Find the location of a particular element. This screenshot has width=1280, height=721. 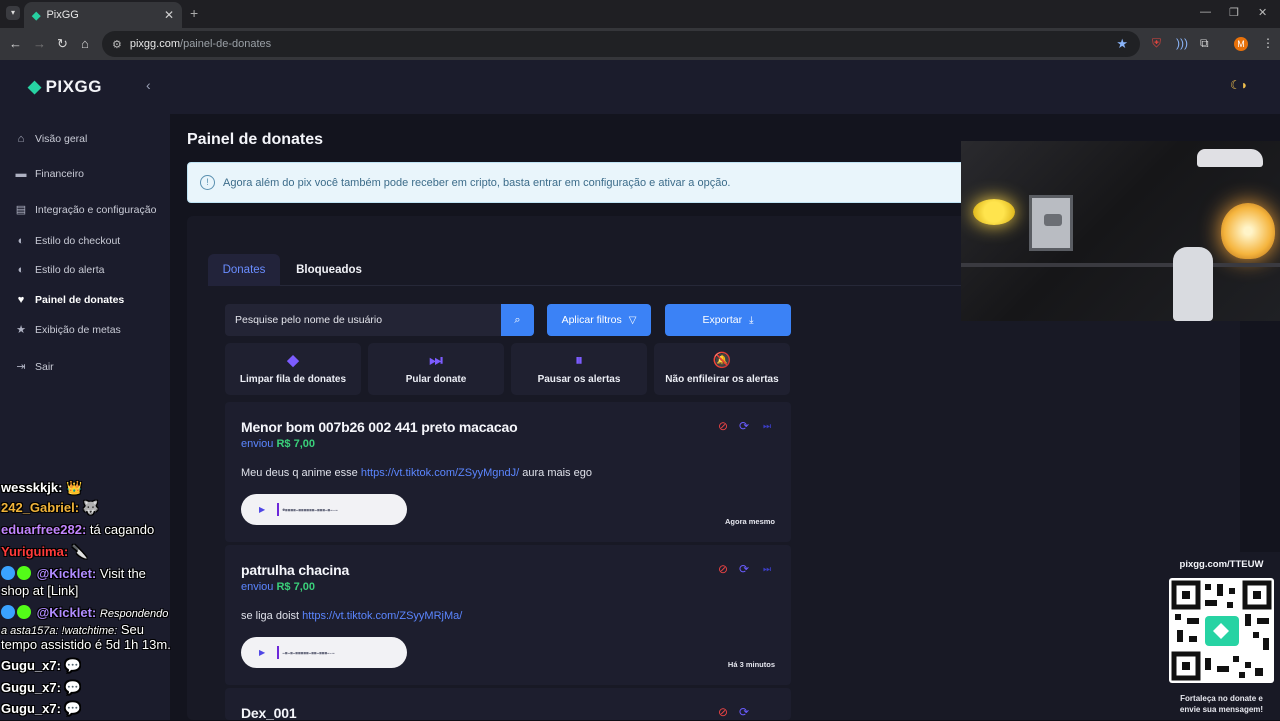

chat-user: eduarfree282: is located at coordinates (44, 529).